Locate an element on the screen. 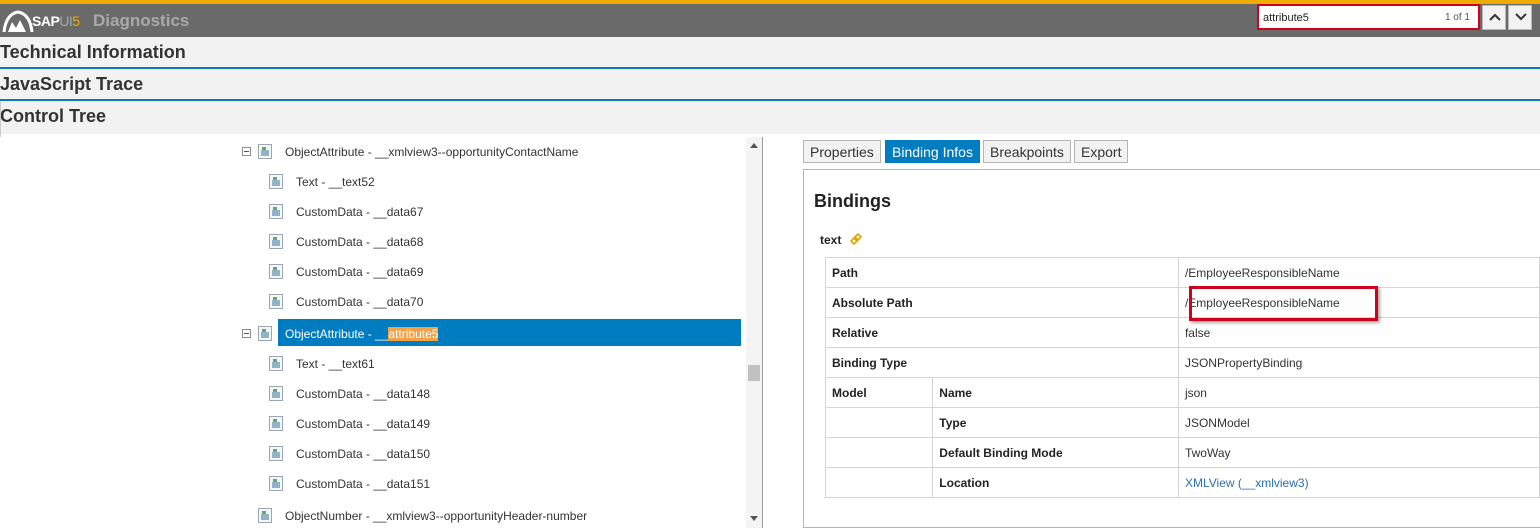 The image size is (1540, 528). search-input is located at coordinates (1343, 18).